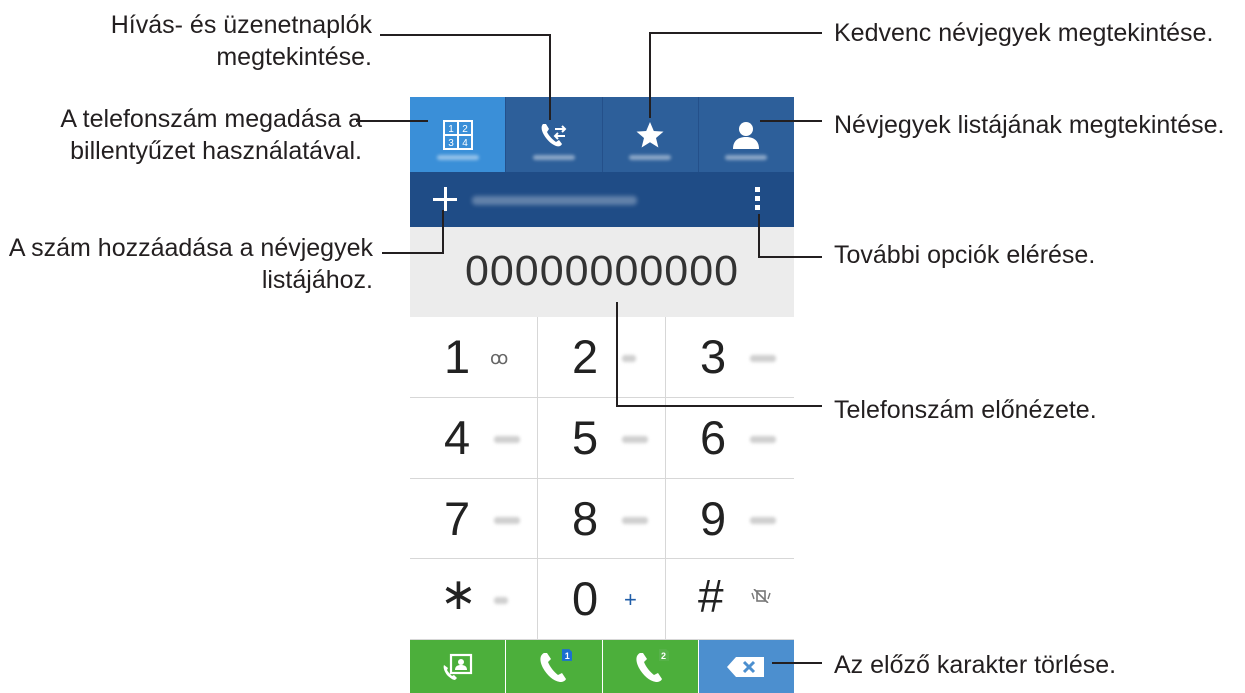 The width and height of the screenshot is (1245, 693). What do you see at coordinates (1024, 33) in the screenshot?
I see `callout-favourites: Kedvenc névjegyek megtekintése.` at bounding box center [1024, 33].